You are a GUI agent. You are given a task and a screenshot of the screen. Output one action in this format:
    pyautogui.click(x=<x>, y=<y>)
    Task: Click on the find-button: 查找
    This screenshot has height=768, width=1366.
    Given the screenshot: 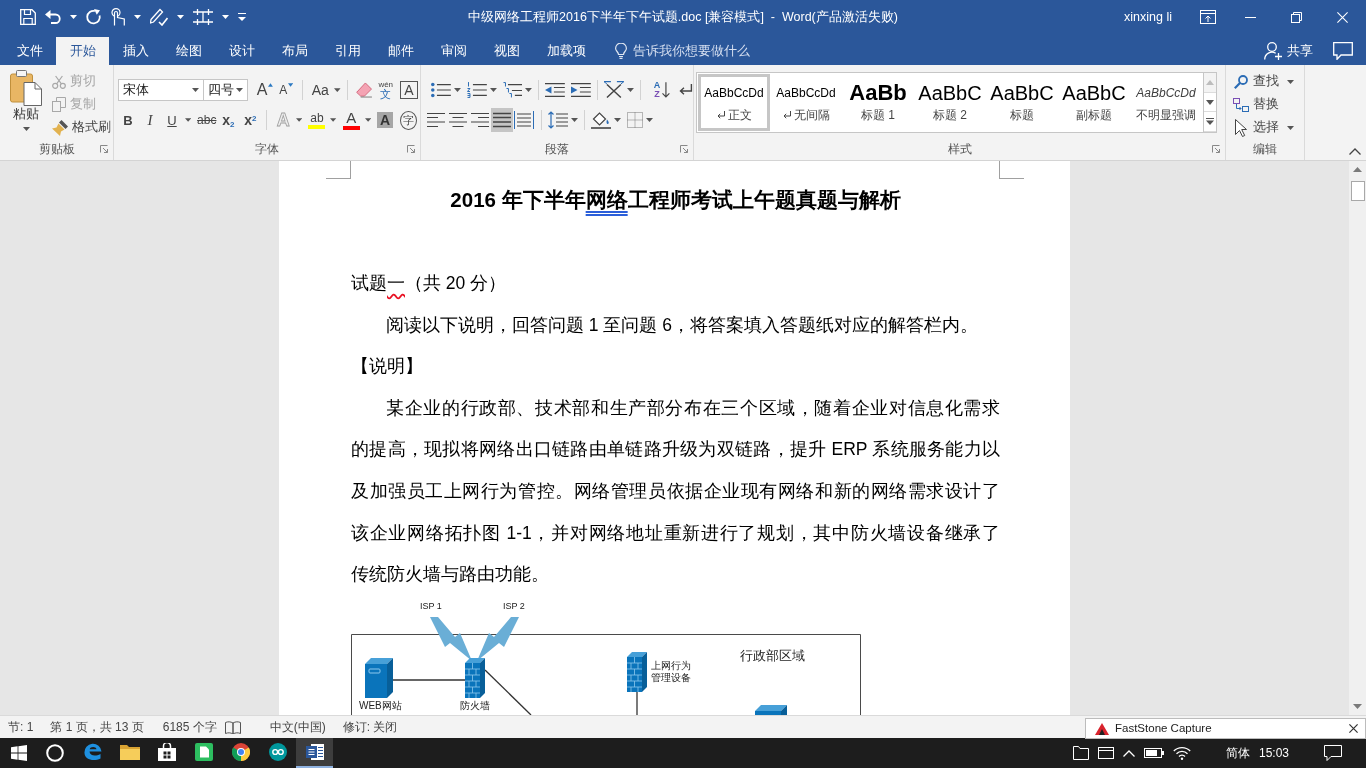 What is the action you would take?
    pyautogui.click(x=1256, y=81)
    